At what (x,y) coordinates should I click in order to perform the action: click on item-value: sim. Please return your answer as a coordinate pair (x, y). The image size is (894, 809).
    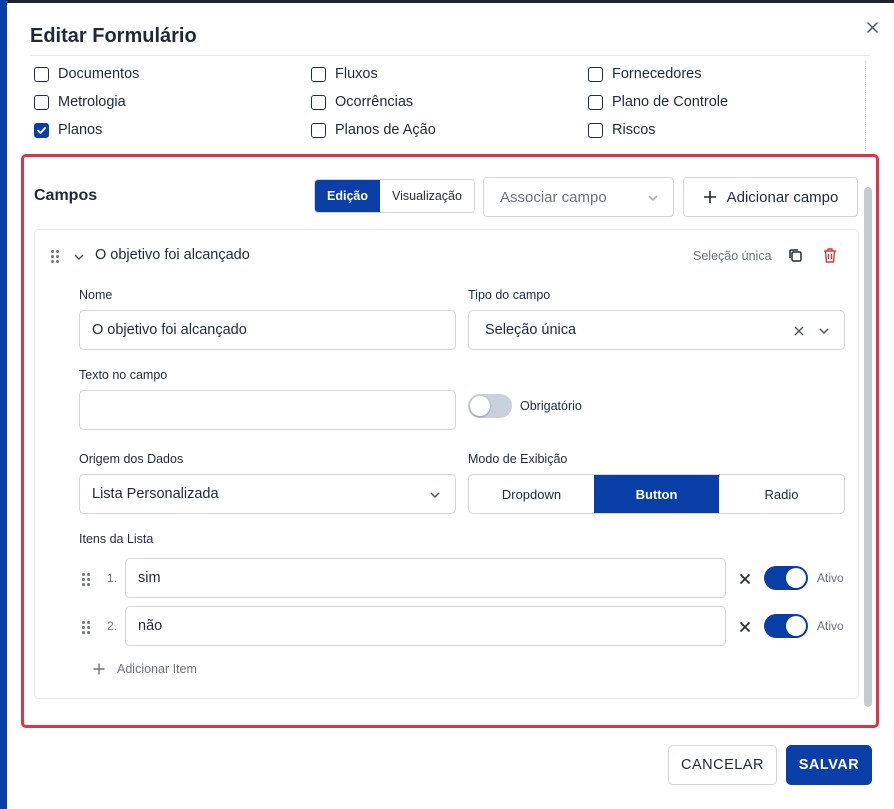
    Looking at the image, I should click on (149, 578).